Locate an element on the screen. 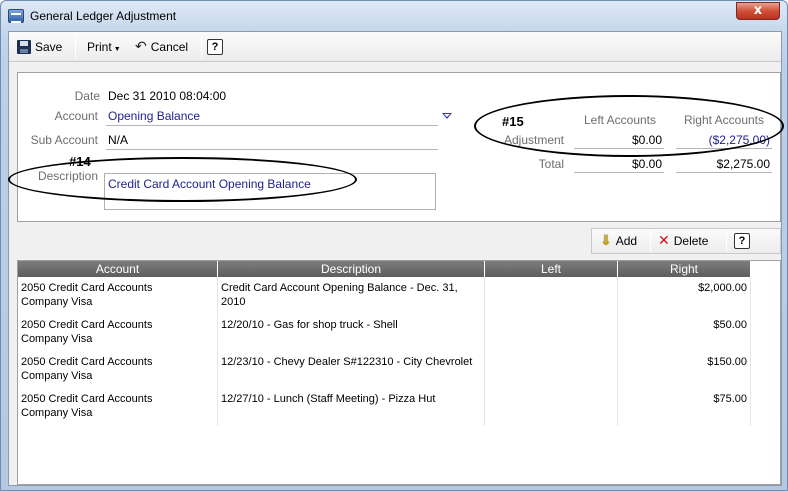 This screenshot has width=788, height=491. main-toolbar: Save Print ▼ ↶ Cancel ? is located at coordinates (395, 47).